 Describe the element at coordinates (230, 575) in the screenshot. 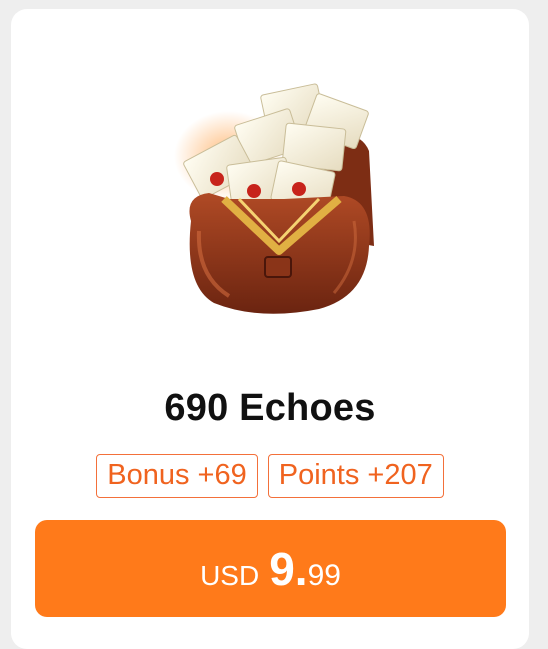

I see `price-currency: USD` at that location.